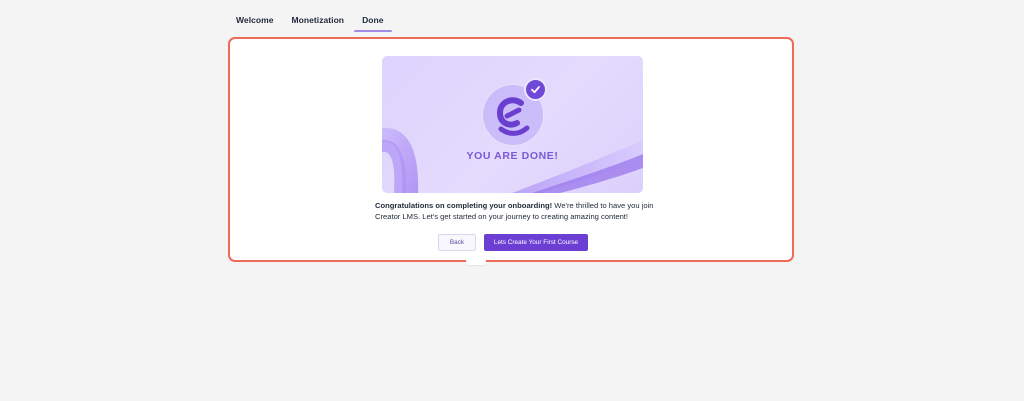 Image resolution: width=1024 pixels, height=401 pixels. I want to click on checkmark-icon, so click(535, 90).